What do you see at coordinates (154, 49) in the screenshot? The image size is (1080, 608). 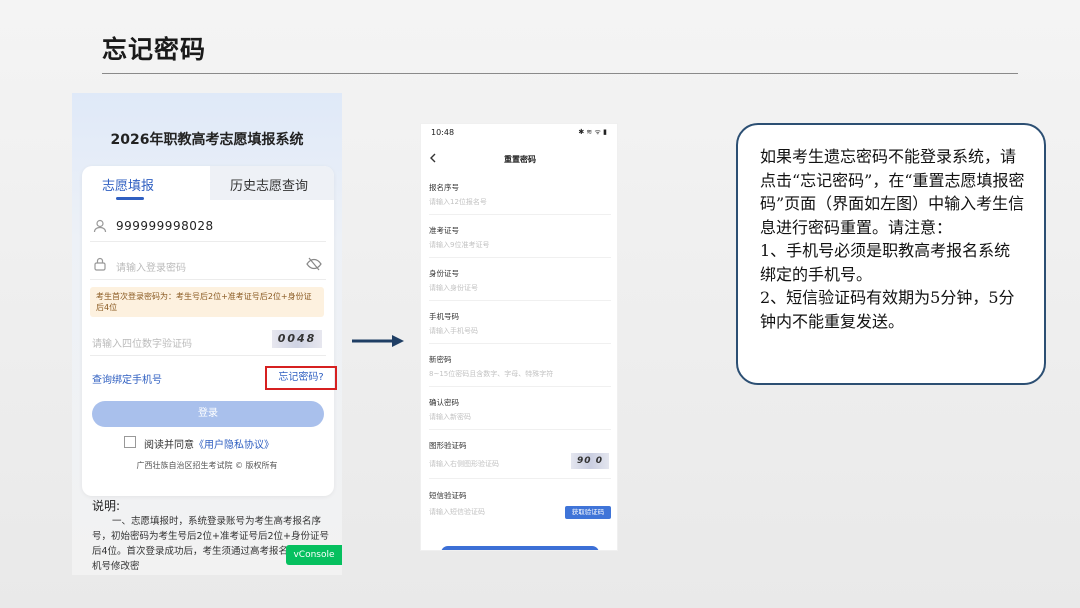 I see `slide-title: 忘记密码` at bounding box center [154, 49].